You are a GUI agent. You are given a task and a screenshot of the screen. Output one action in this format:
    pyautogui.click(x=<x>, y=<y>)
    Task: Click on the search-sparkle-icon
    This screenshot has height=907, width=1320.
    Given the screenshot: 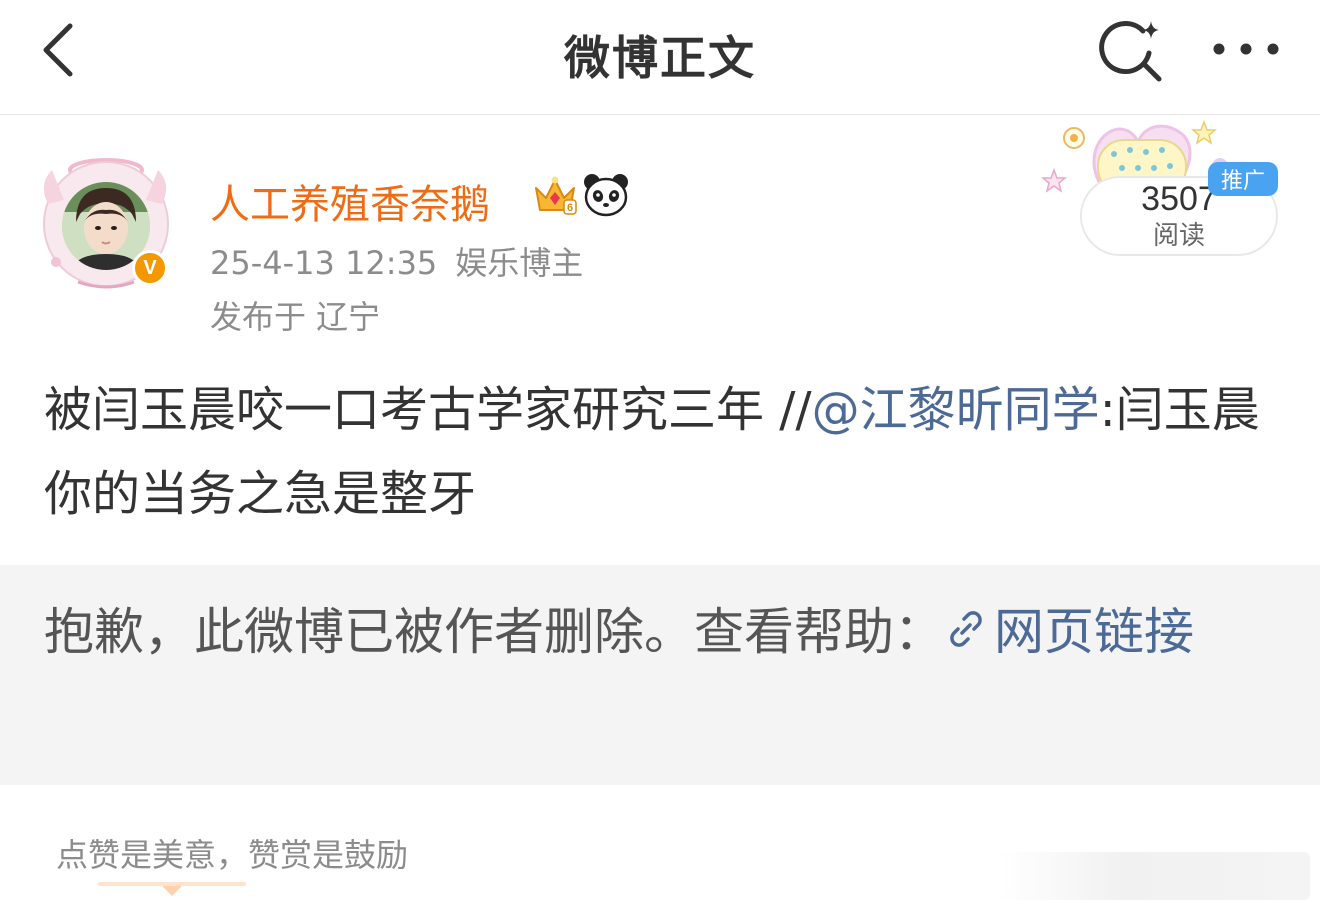 What is the action you would take?
    pyautogui.click(x=1130, y=51)
    